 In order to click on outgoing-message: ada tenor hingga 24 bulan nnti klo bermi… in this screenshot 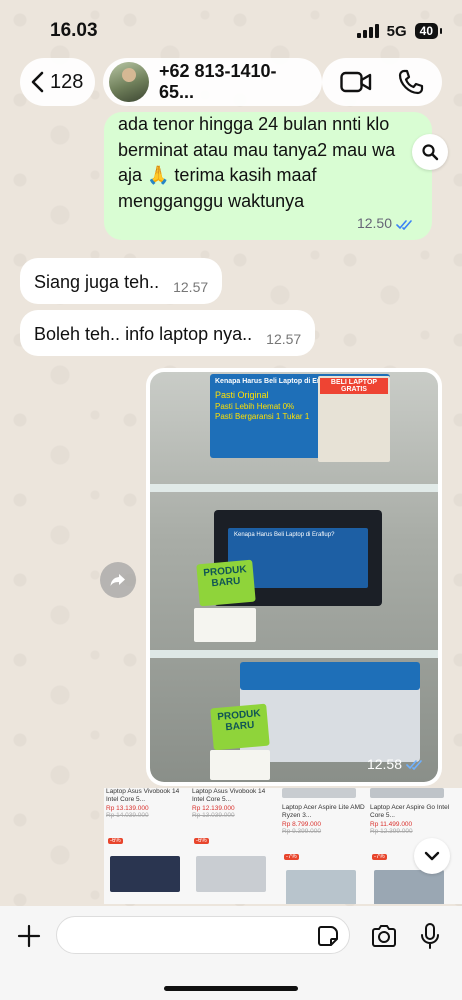, I will do `click(268, 176)`.